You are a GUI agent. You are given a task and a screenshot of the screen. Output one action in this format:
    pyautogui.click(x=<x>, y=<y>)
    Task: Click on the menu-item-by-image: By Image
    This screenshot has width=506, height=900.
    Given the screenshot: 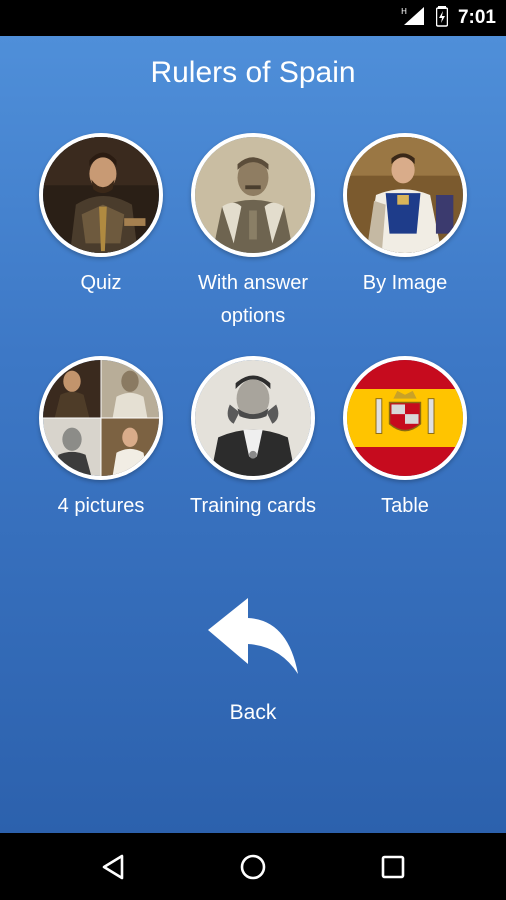 What is the action you would take?
    pyautogui.click(x=405, y=216)
    